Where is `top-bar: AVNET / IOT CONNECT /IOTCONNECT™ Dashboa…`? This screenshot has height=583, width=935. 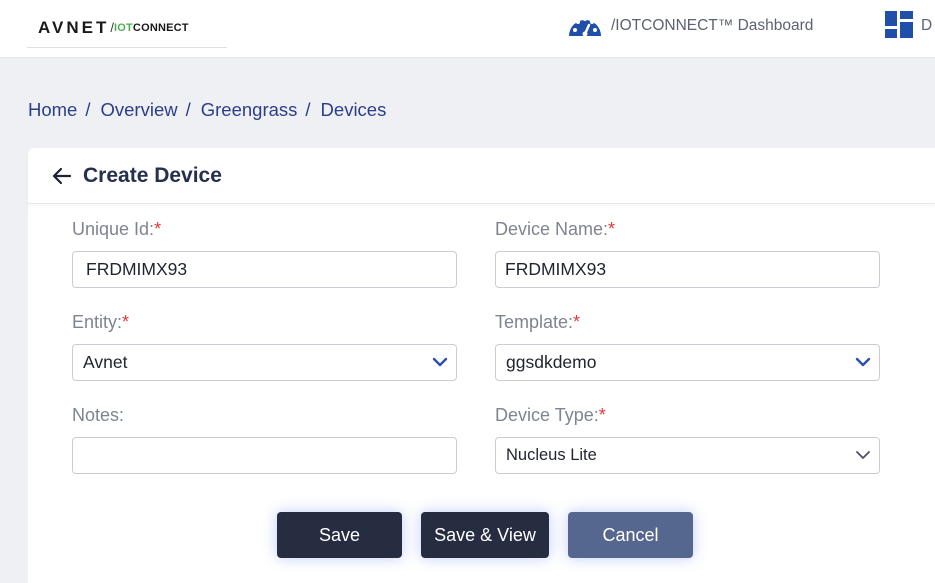 top-bar: AVNET / IOT CONNECT /IOTCONNECT™ Dashboa… is located at coordinates (467, 29).